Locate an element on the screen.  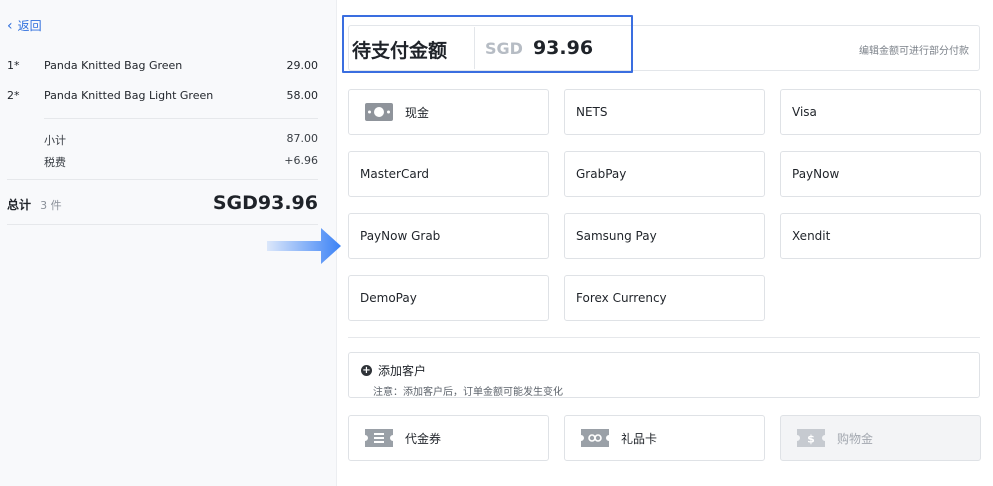
pay-method-label: Samsung Pay is located at coordinates (616, 236).